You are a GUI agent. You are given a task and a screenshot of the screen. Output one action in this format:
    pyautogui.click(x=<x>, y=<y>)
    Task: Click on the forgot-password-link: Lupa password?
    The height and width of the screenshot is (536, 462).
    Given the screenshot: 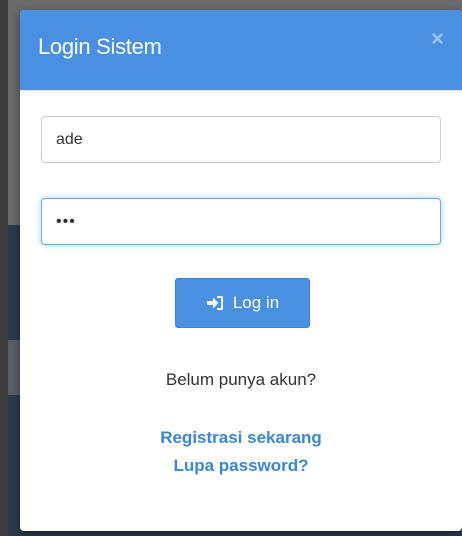 What is the action you would take?
    pyautogui.click(x=241, y=466)
    